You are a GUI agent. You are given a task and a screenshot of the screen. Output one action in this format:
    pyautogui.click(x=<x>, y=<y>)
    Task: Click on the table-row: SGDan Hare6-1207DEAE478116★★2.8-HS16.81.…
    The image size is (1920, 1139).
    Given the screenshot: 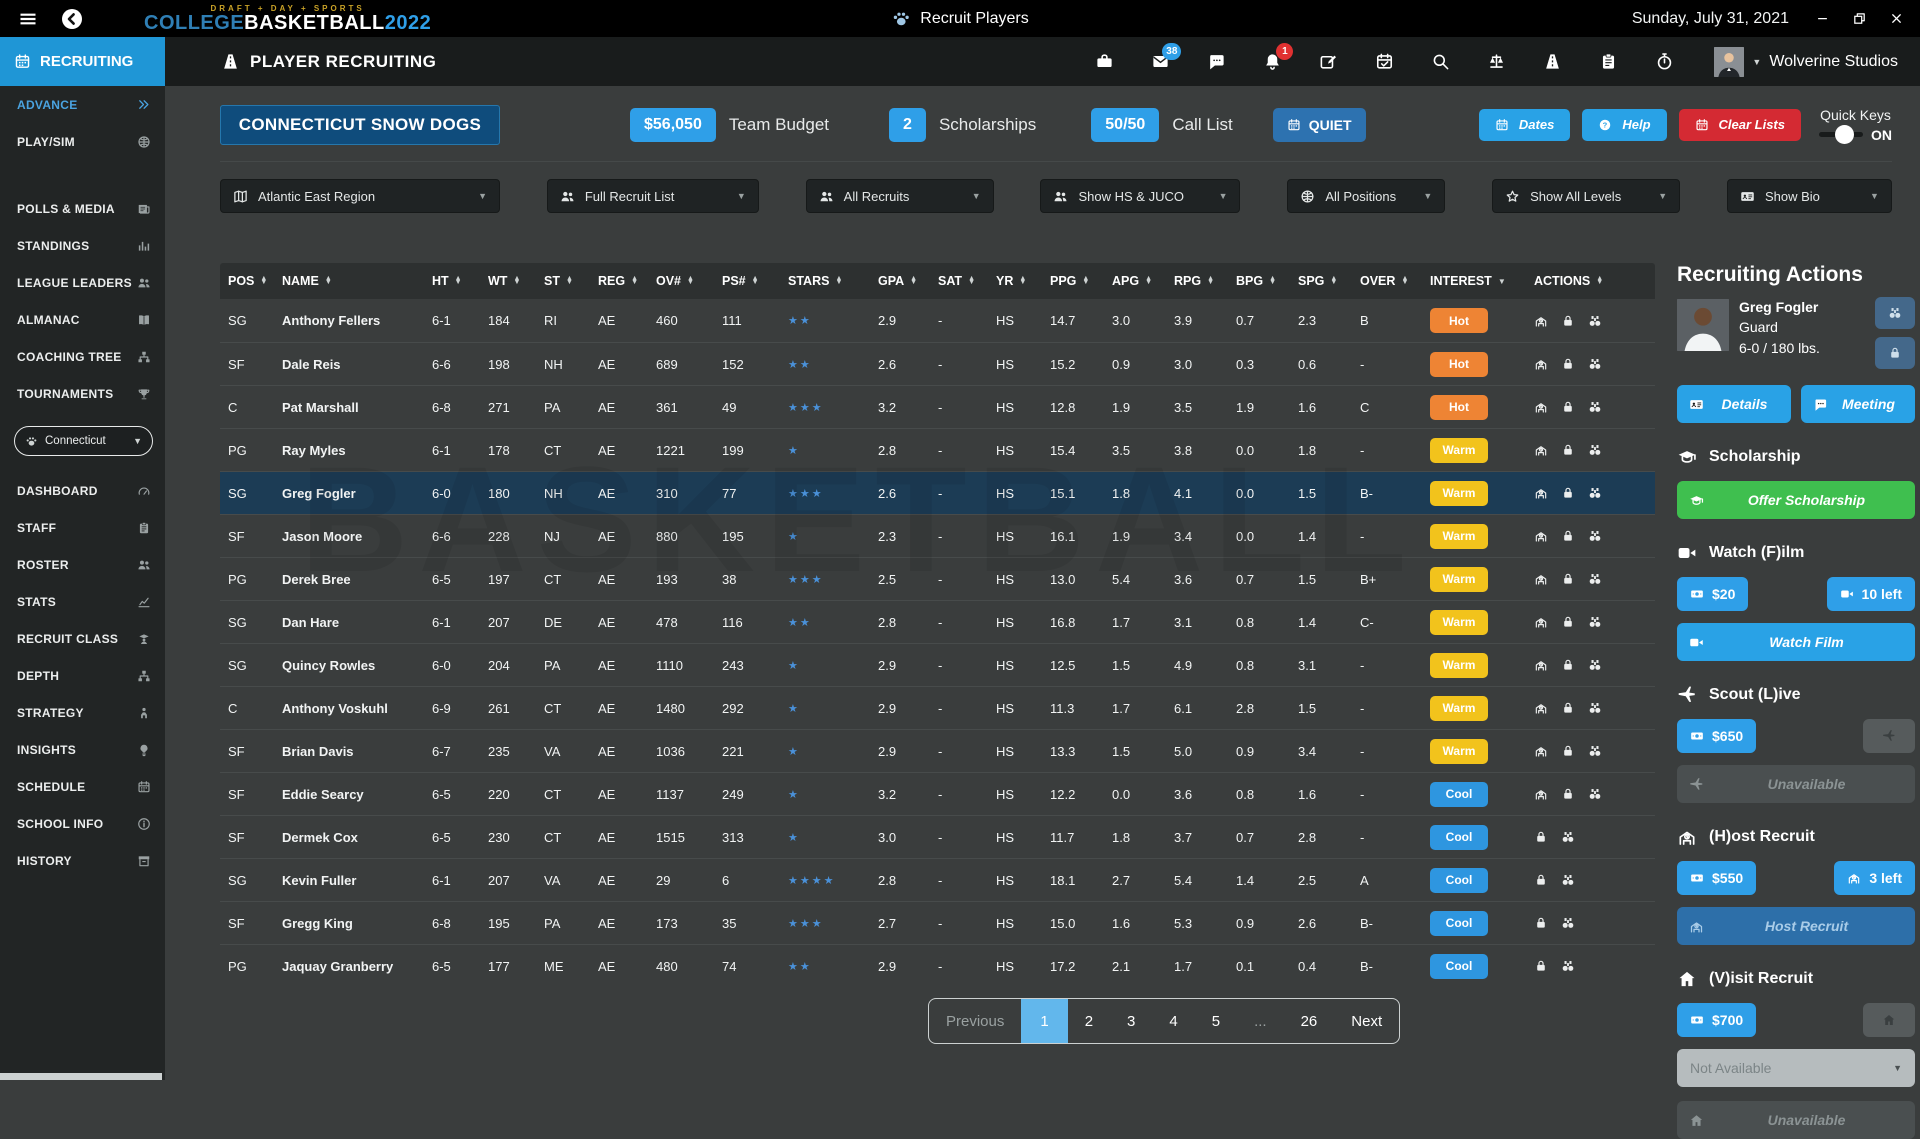 What is the action you would take?
    pyautogui.click(x=937, y=621)
    